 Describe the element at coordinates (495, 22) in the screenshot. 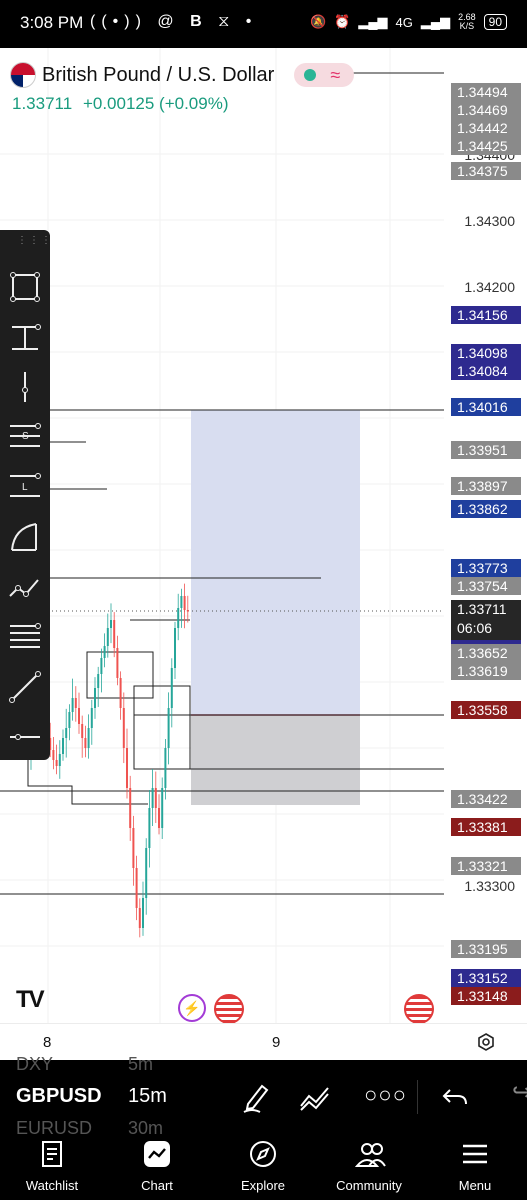

I see `battery-icon: 90` at that location.